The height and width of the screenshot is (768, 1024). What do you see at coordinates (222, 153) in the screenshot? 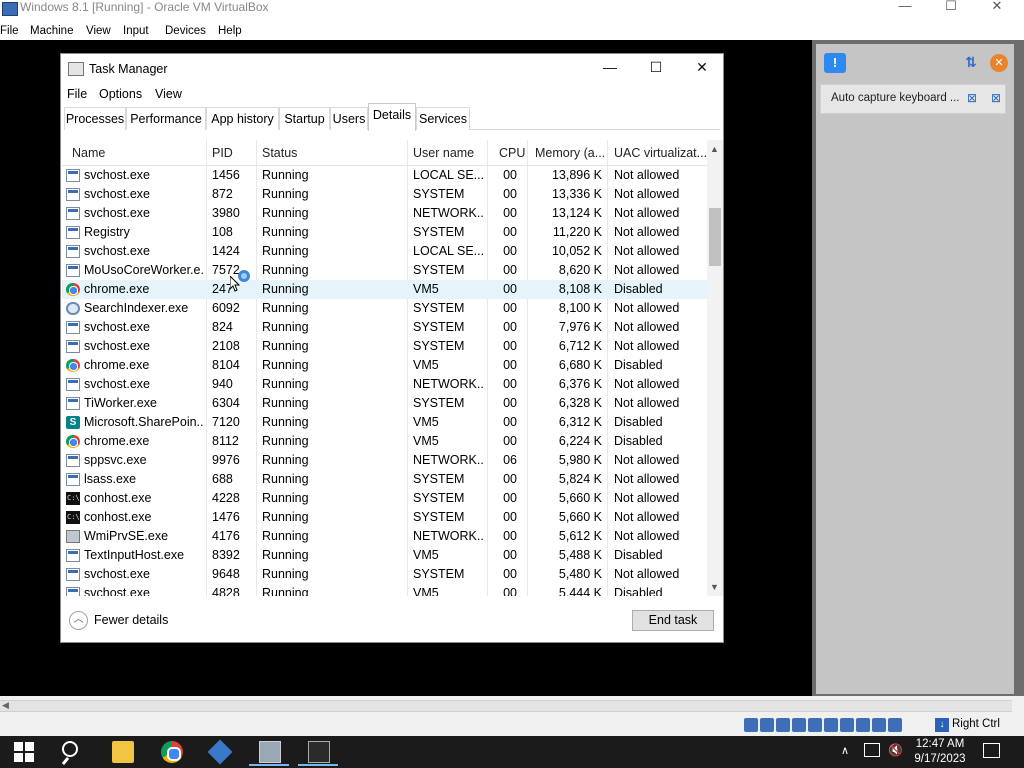
I see `column-header-pid: PID` at bounding box center [222, 153].